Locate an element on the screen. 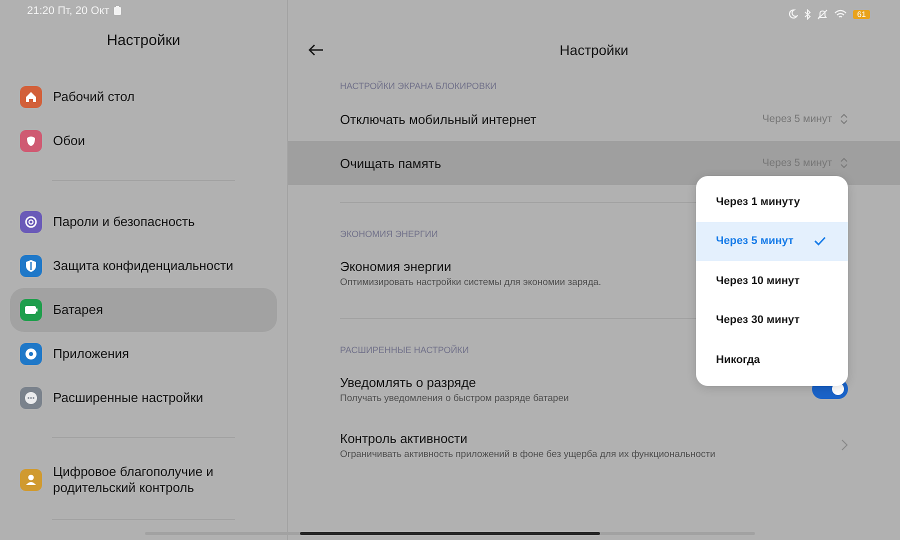  bell-muted-icon is located at coordinates (822, 14).